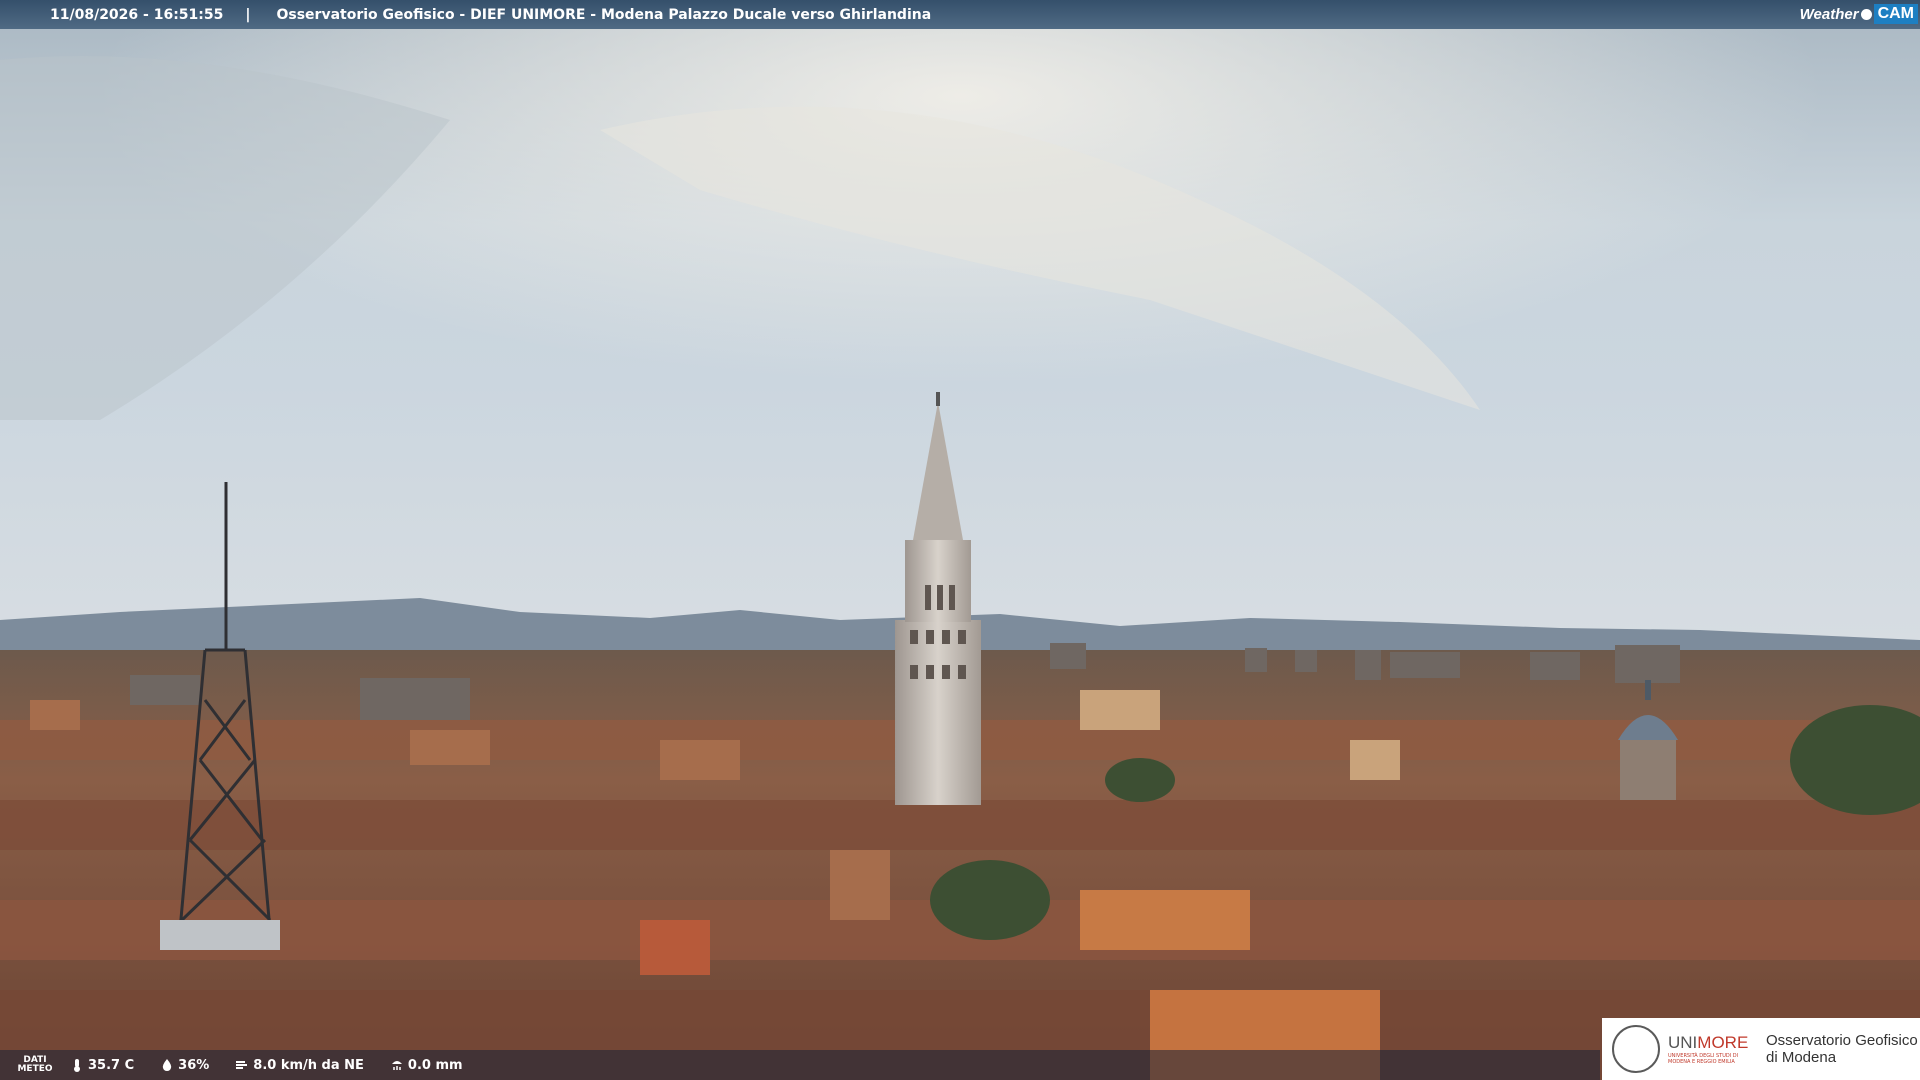 This screenshot has height=1080, width=1920. I want to click on meteo-label: DATI METEO, so click(35, 1065).